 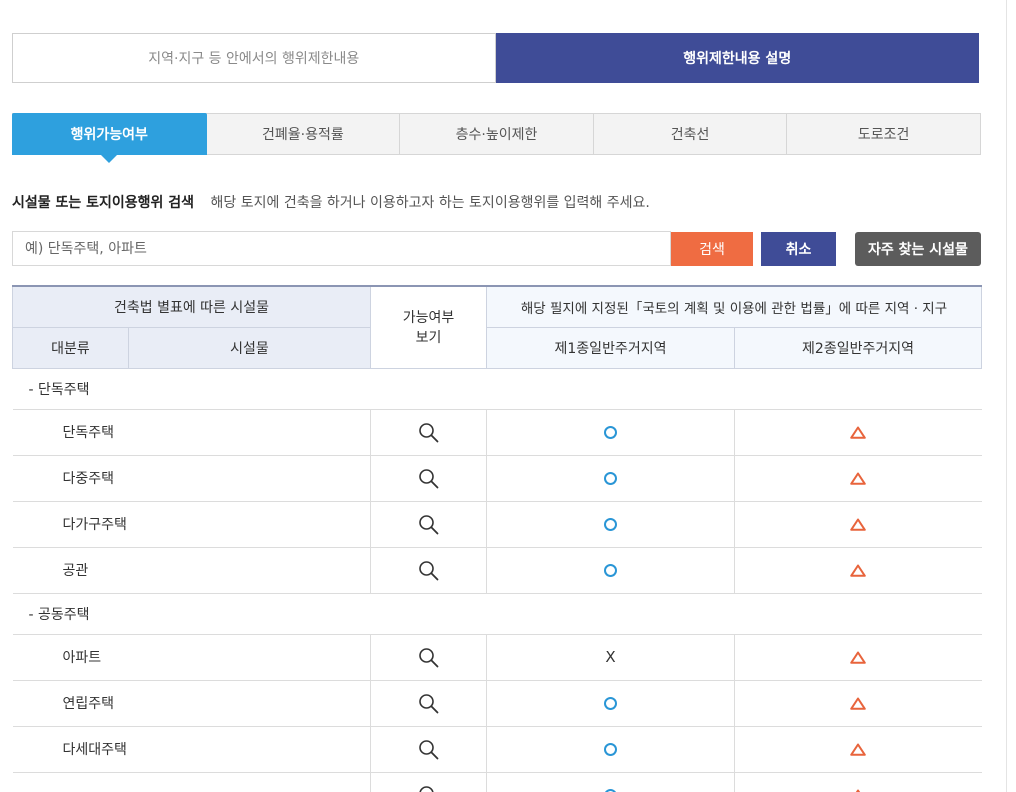 I want to click on header-zone-1: 제1종일반주거지역, so click(x=610, y=347).